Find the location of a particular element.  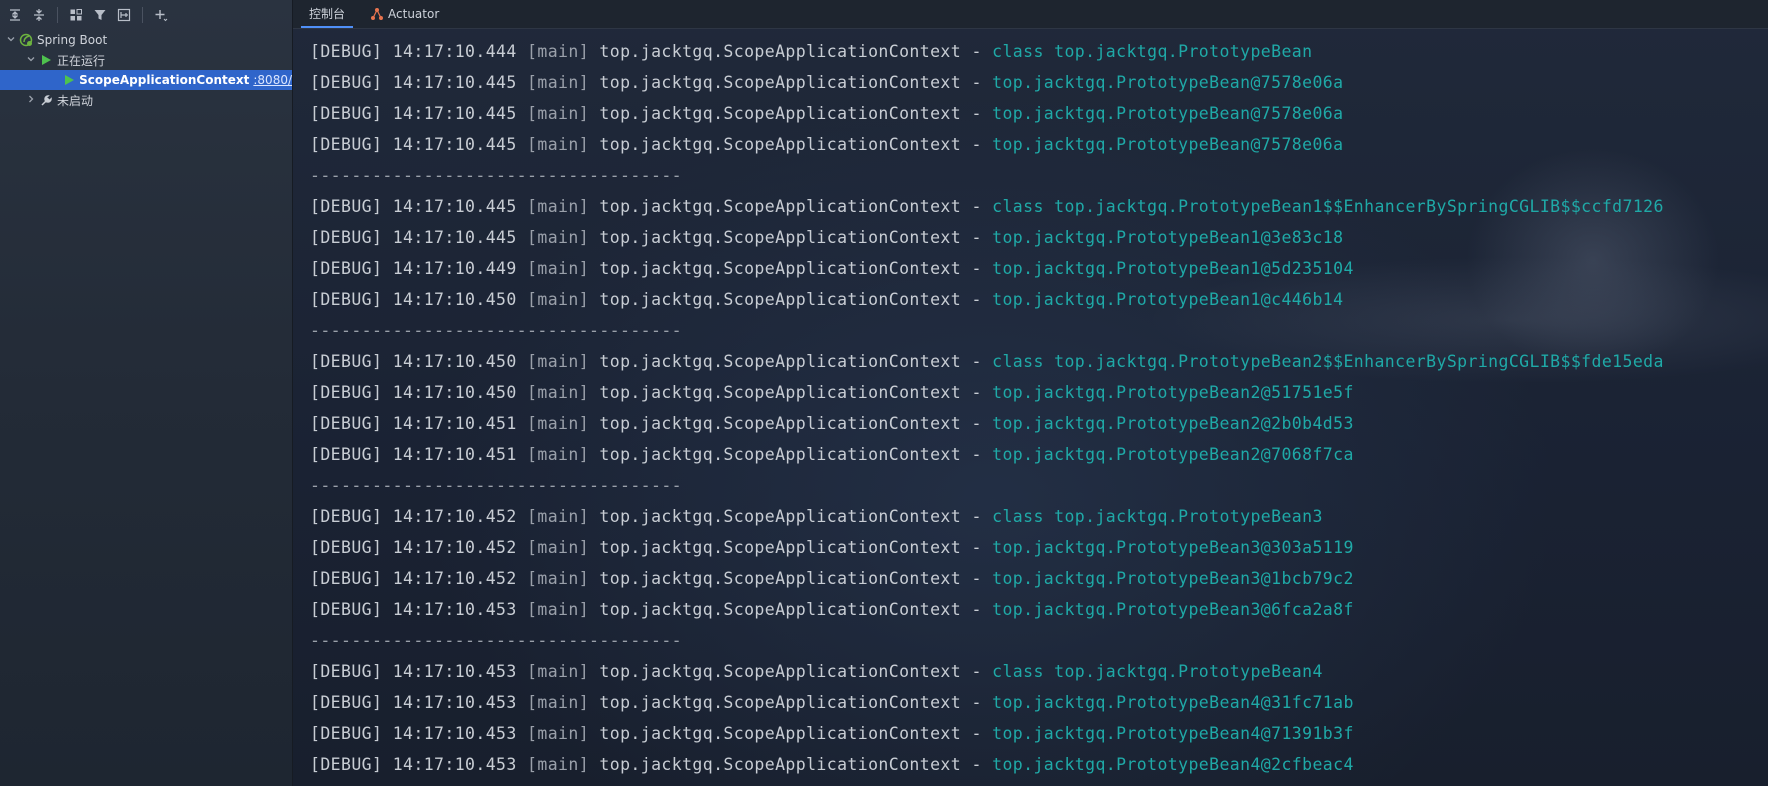

tree-node-not-started: 未启动 is located at coordinates (146, 100).